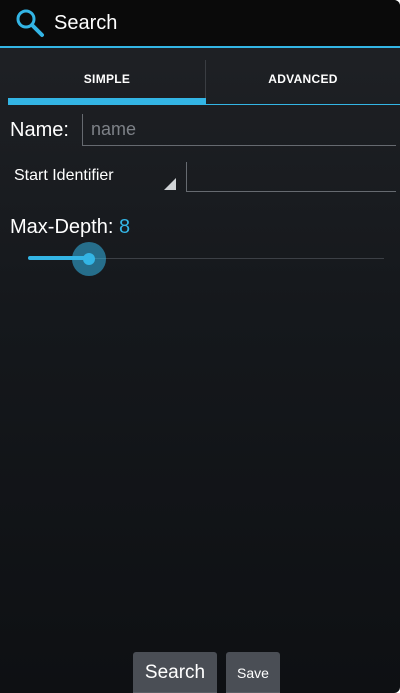 This screenshot has height=693, width=400. Describe the element at coordinates (170, 184) in the screenshot. I see `spinner-corner-icon` at that location.